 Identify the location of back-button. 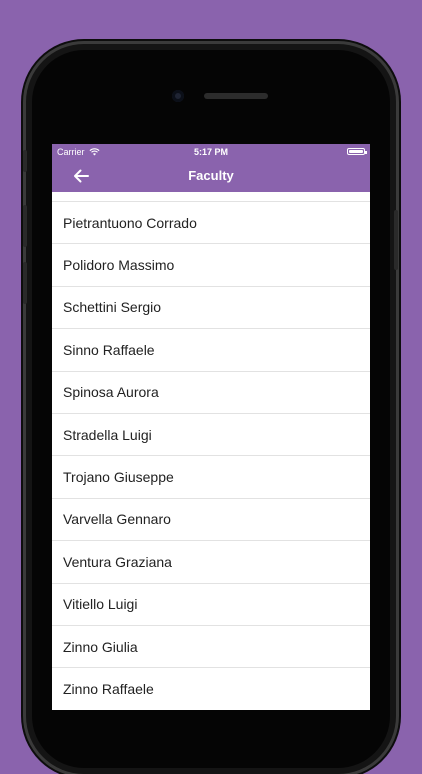
(81, 176).